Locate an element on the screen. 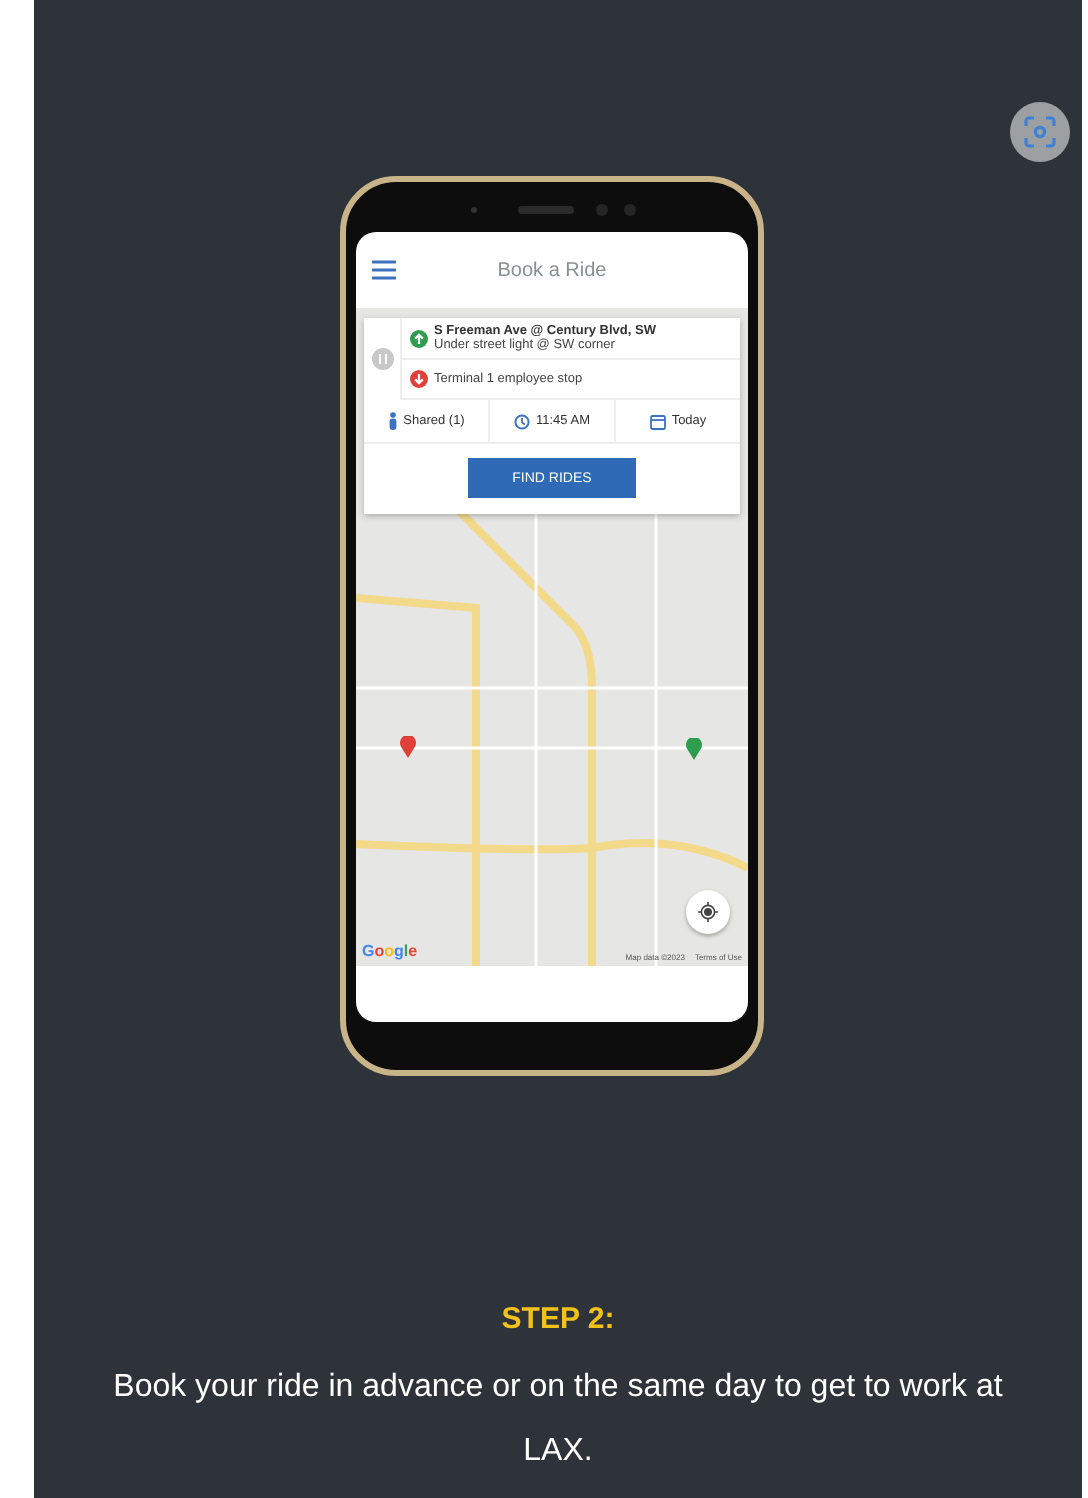 This screenshot has height=1498, width=1088. scan-button is located at coordinates (1040, 132).